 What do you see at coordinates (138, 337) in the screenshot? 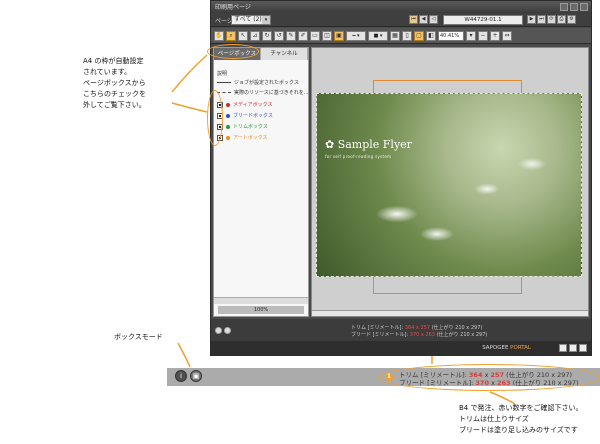
I see `box-mode-note: ボックスモード` at bounding box center [138, 337].